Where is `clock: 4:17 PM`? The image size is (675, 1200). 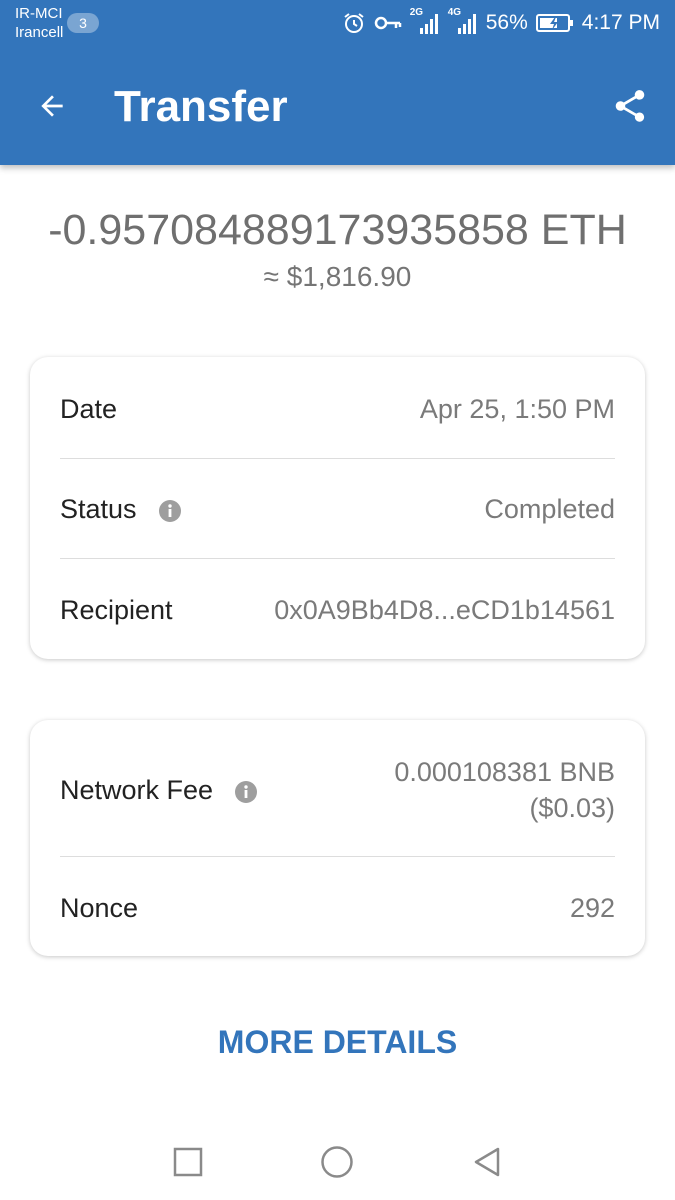
clock: 4:17 PM is located at coordinates (620, 22).